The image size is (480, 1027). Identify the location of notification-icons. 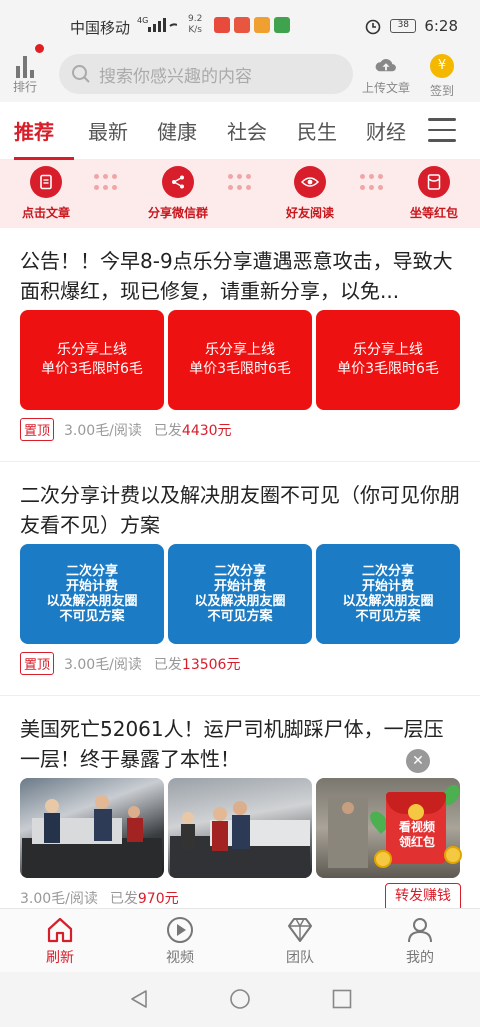
(252, 25).